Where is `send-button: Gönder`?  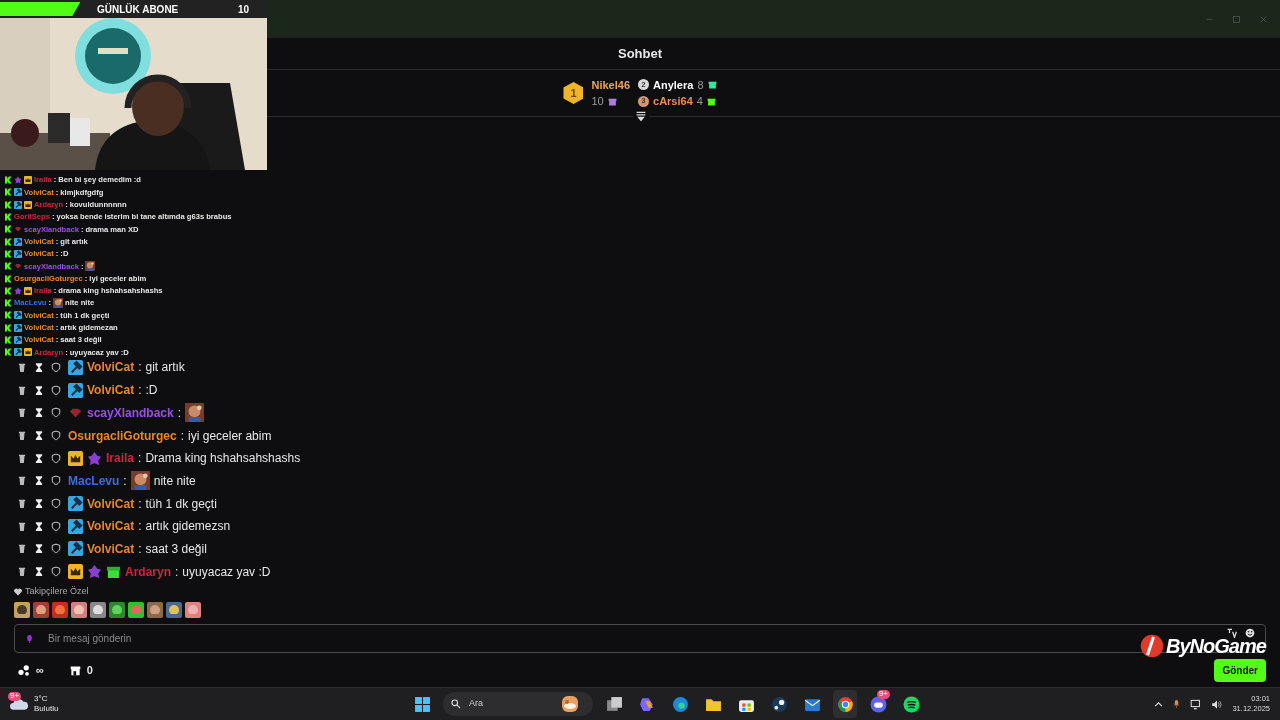
send-button: Gönder is located at coordinates (1240, 670).